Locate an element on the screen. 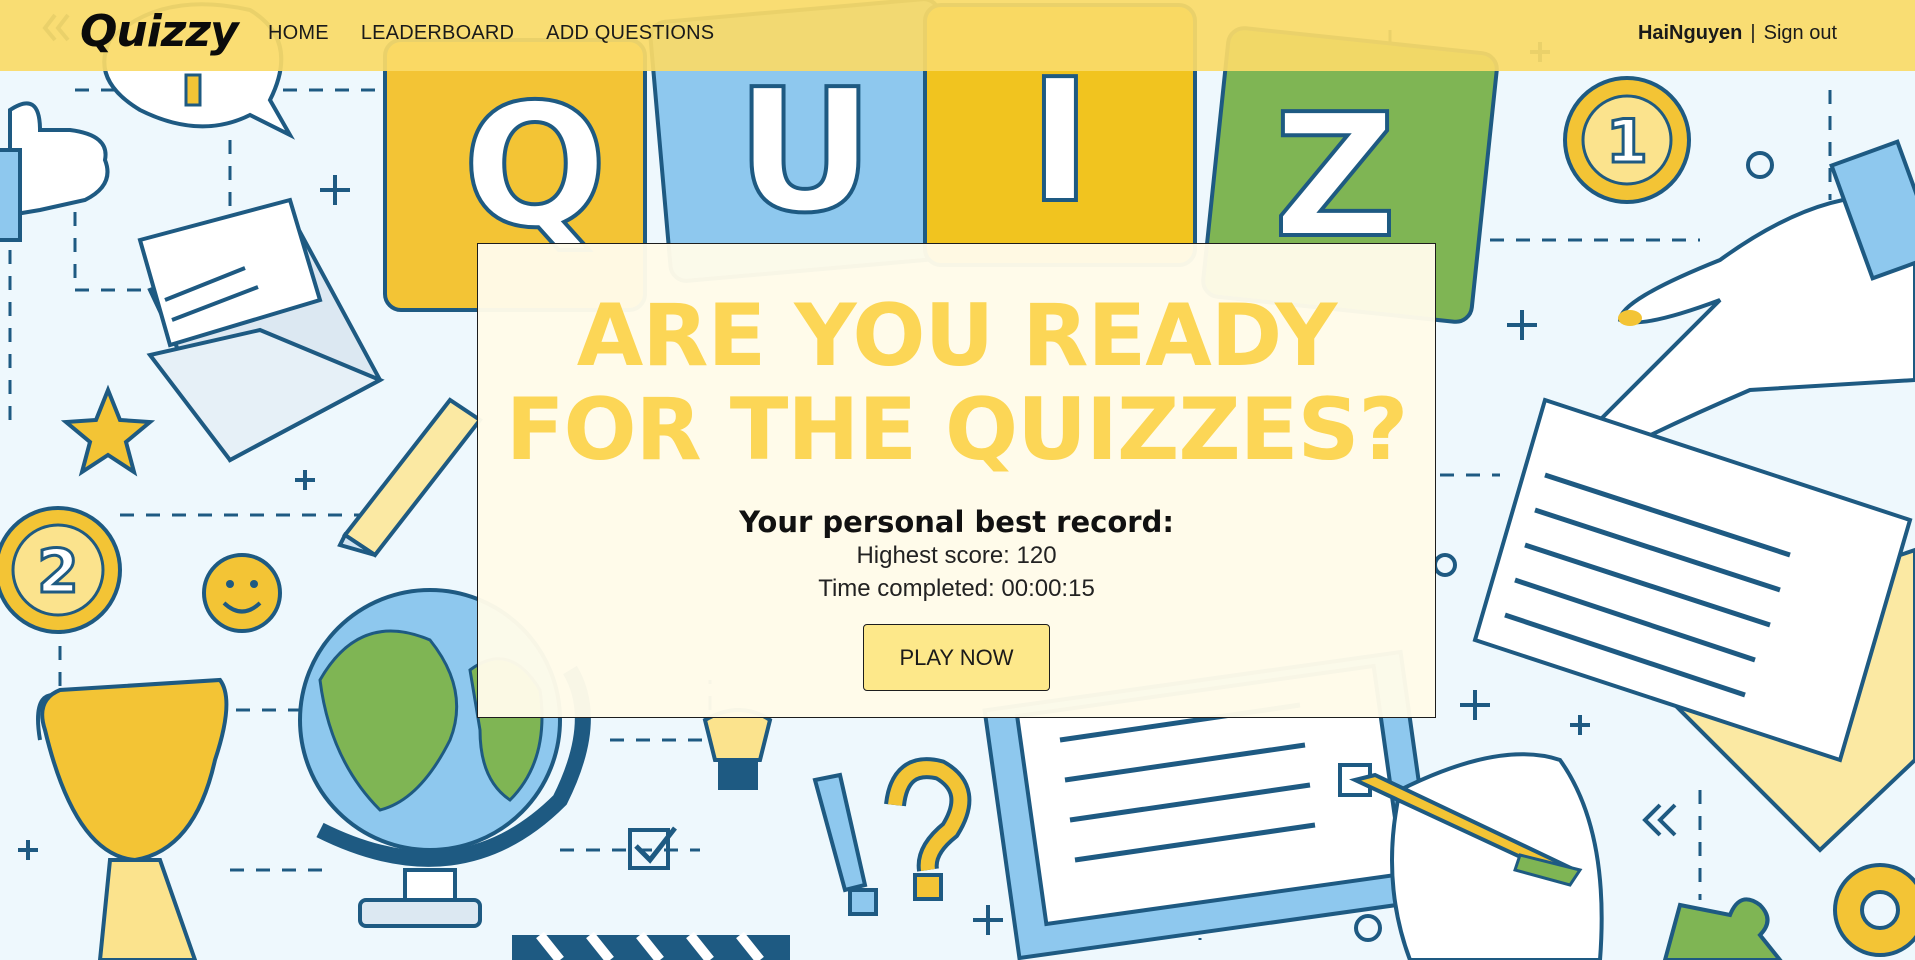 The height and width of the screenshot is (960, 1915). svg-text: 1 is located at coordinates (1627, 142).